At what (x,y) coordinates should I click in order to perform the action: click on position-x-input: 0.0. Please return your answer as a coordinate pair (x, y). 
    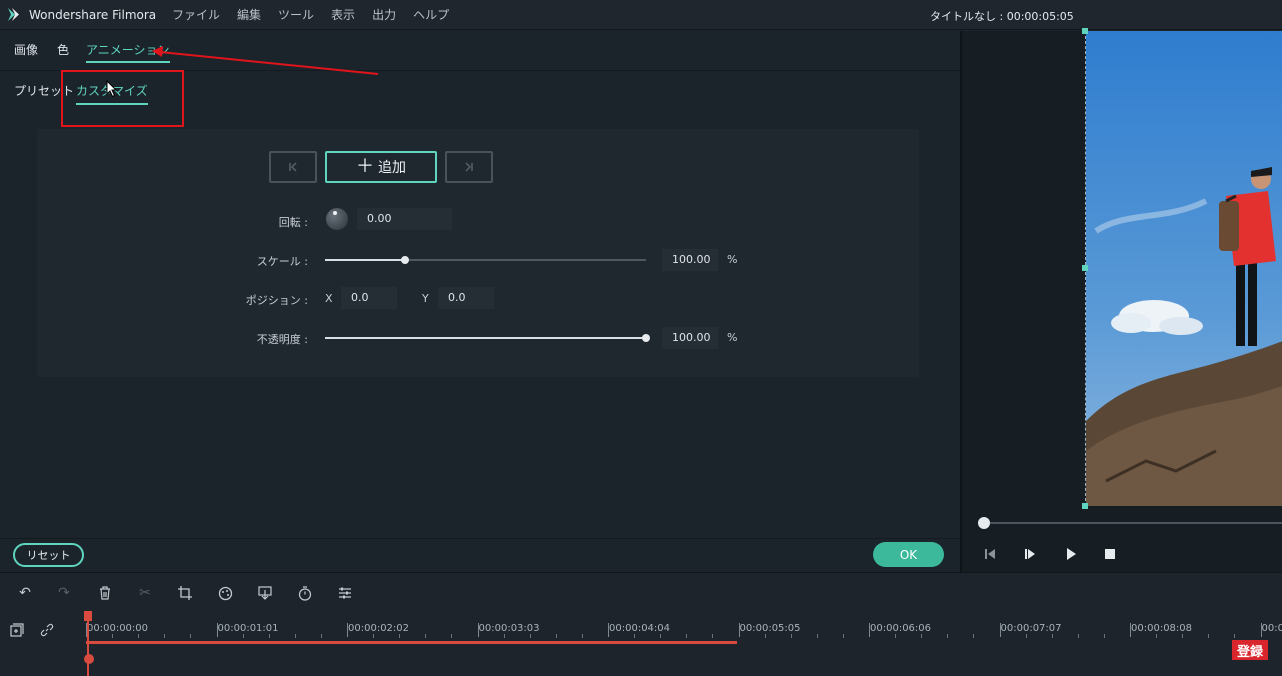
    Looking at the image, I should click on (369, 298).